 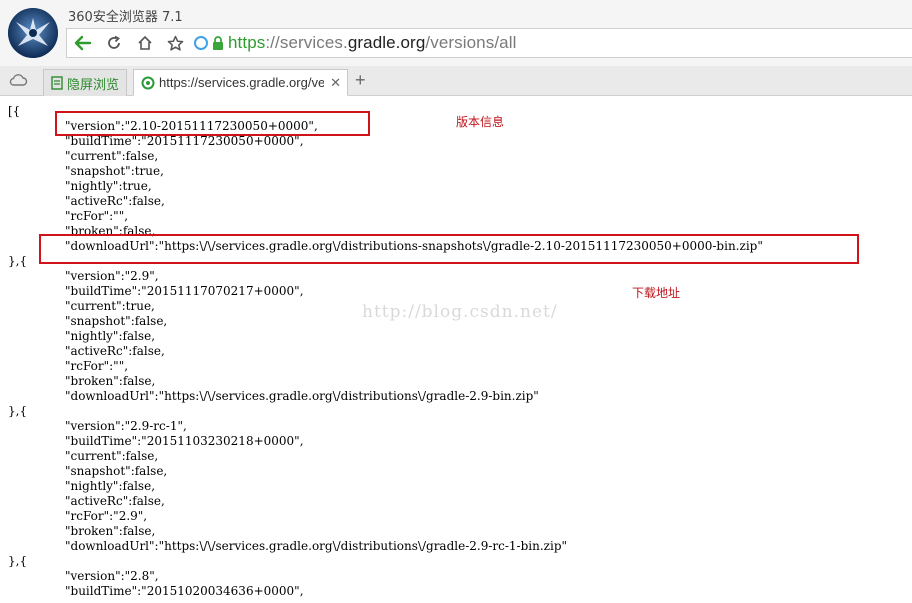 I want to click on home-icon, so click(x=145, y=42).